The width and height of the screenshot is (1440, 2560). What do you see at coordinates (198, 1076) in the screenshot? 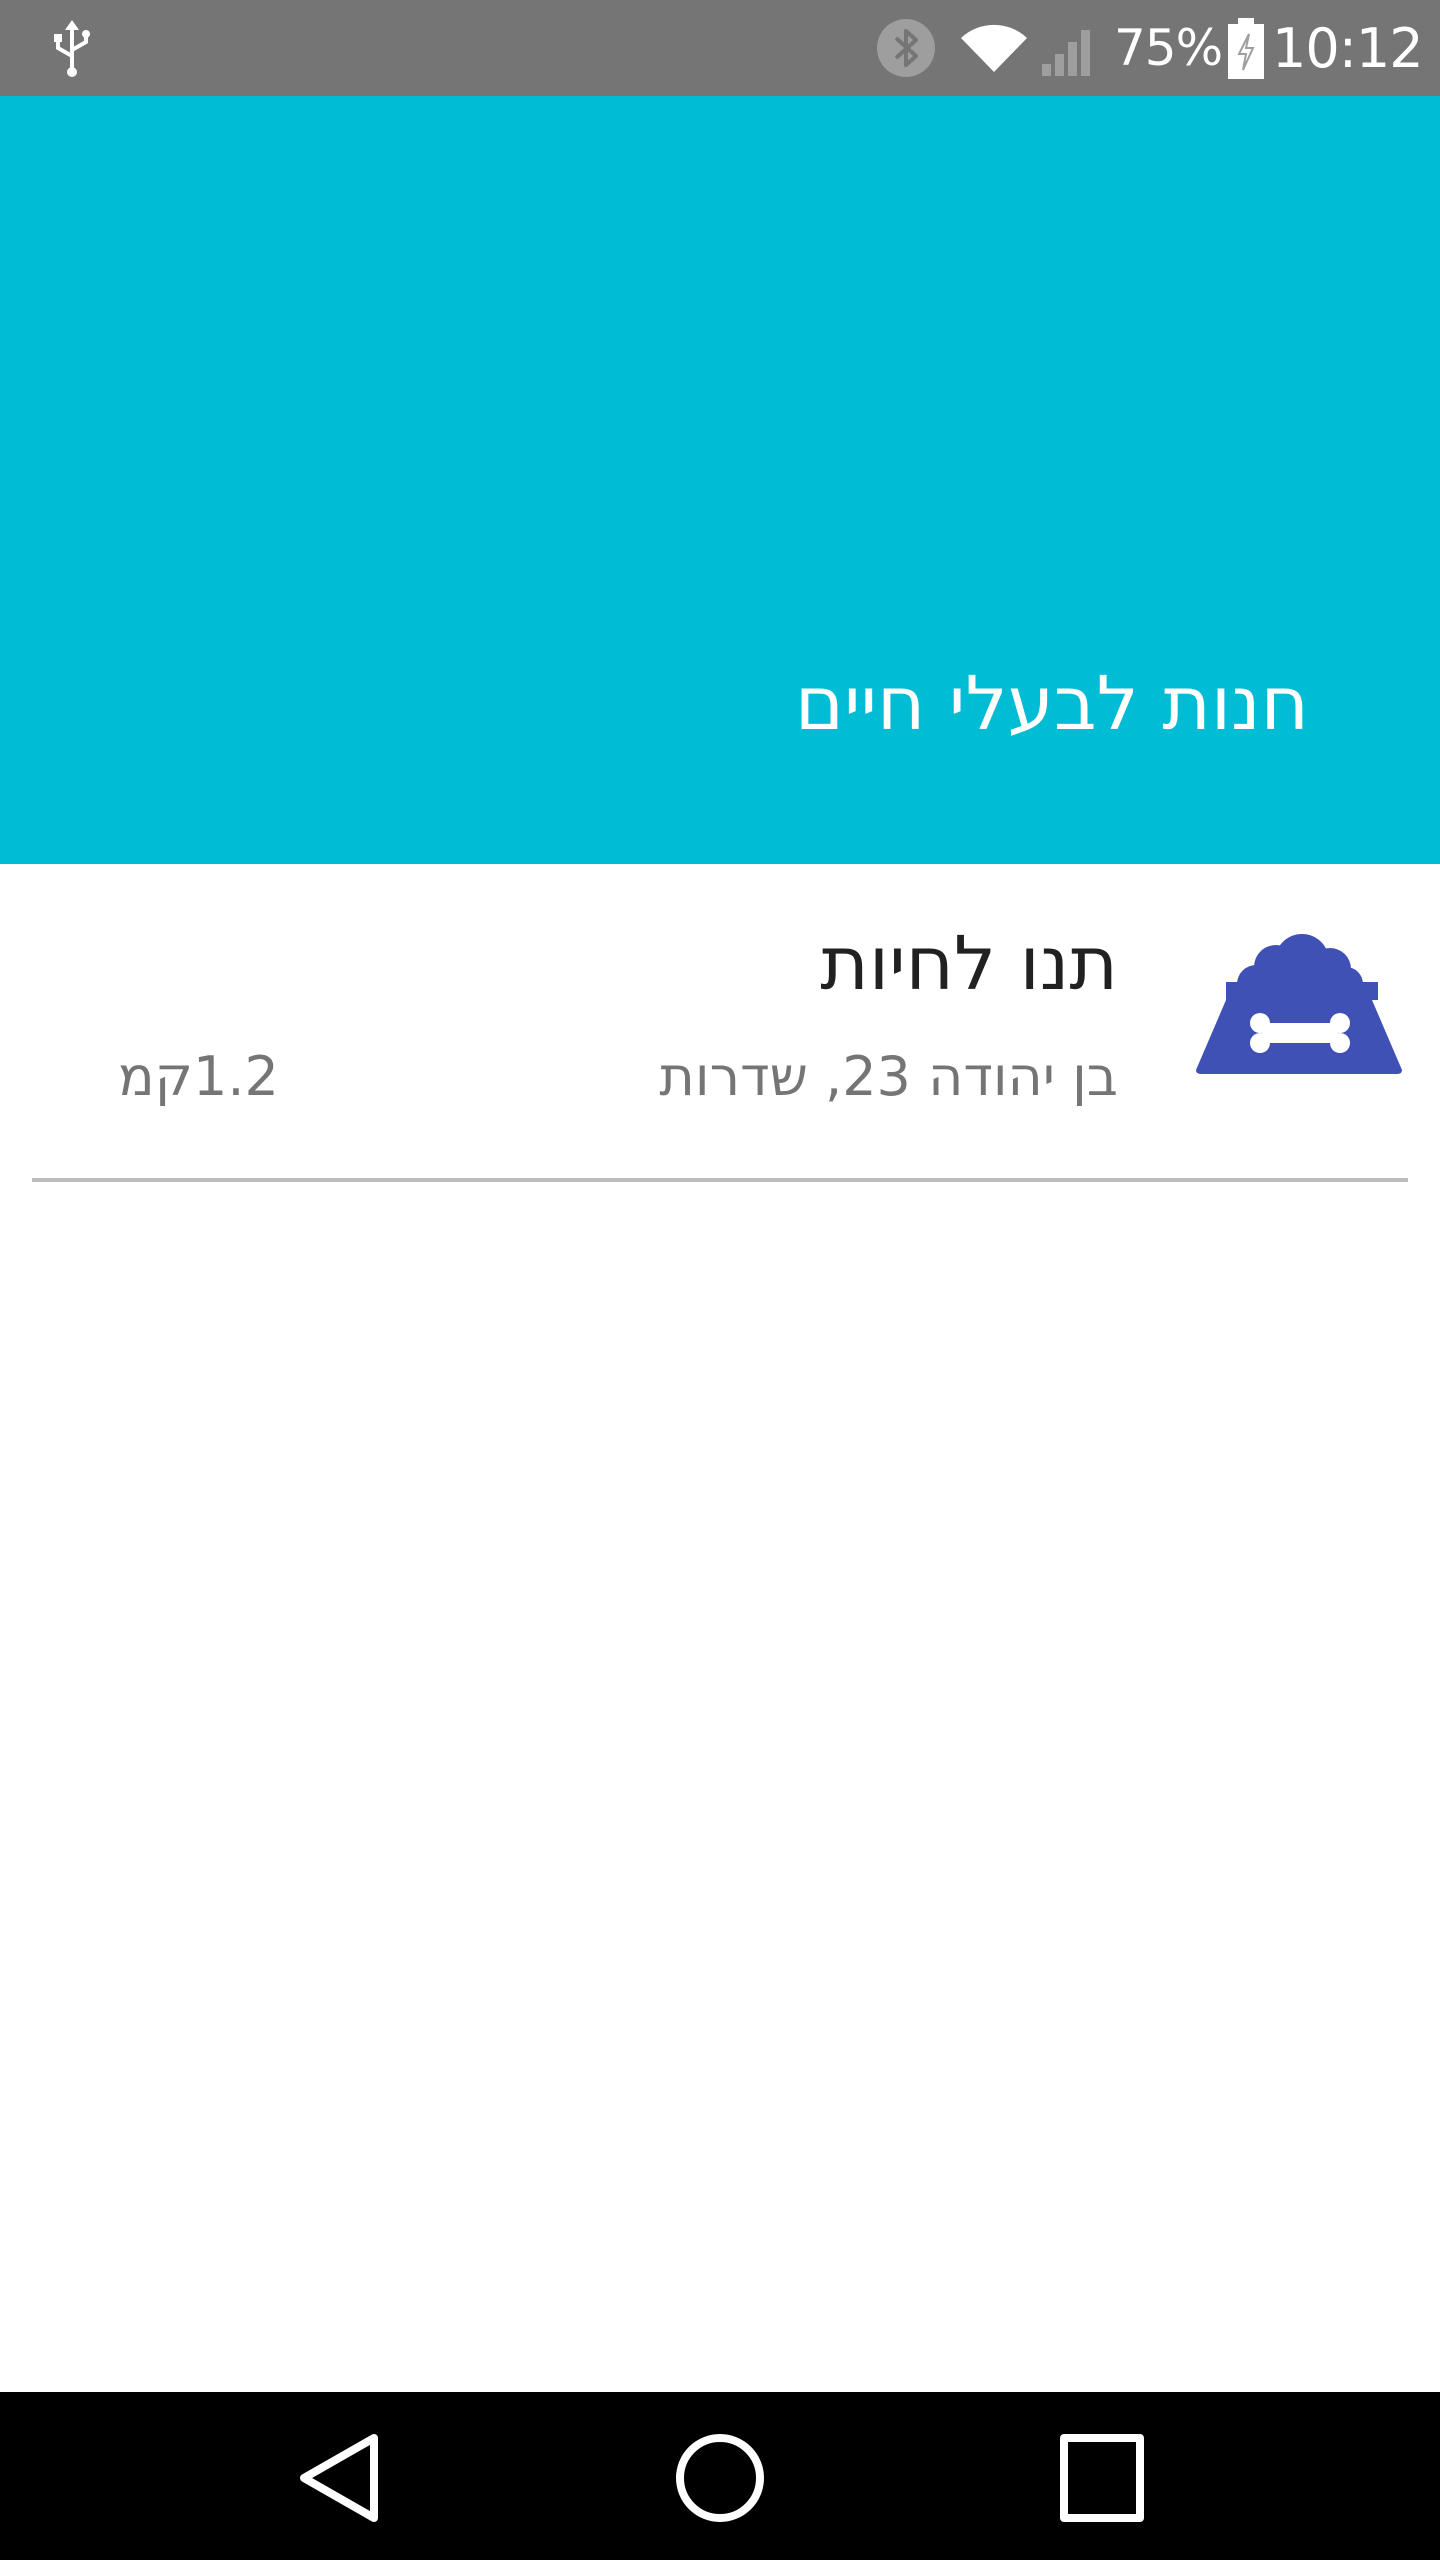
I see `store-distance: 1.2קמ` at bounding box center [198, 1076].